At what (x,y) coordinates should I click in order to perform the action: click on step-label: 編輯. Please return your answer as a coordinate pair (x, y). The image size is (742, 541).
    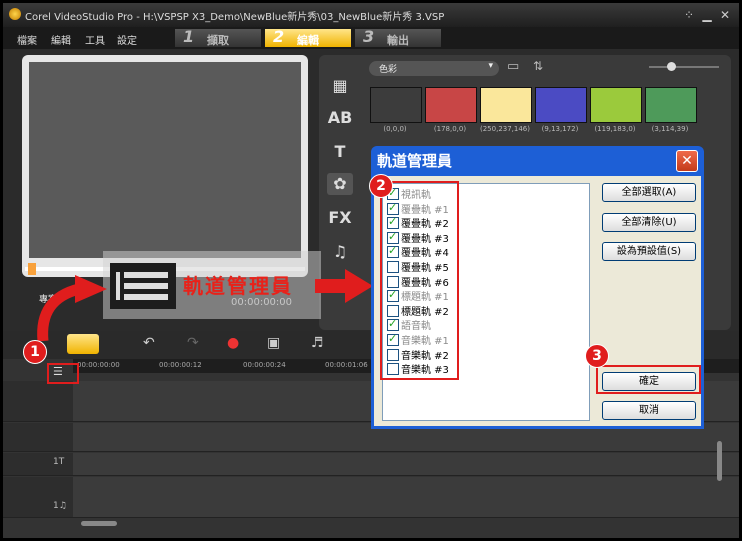
    Looking at the image, I should click on (308, 40).